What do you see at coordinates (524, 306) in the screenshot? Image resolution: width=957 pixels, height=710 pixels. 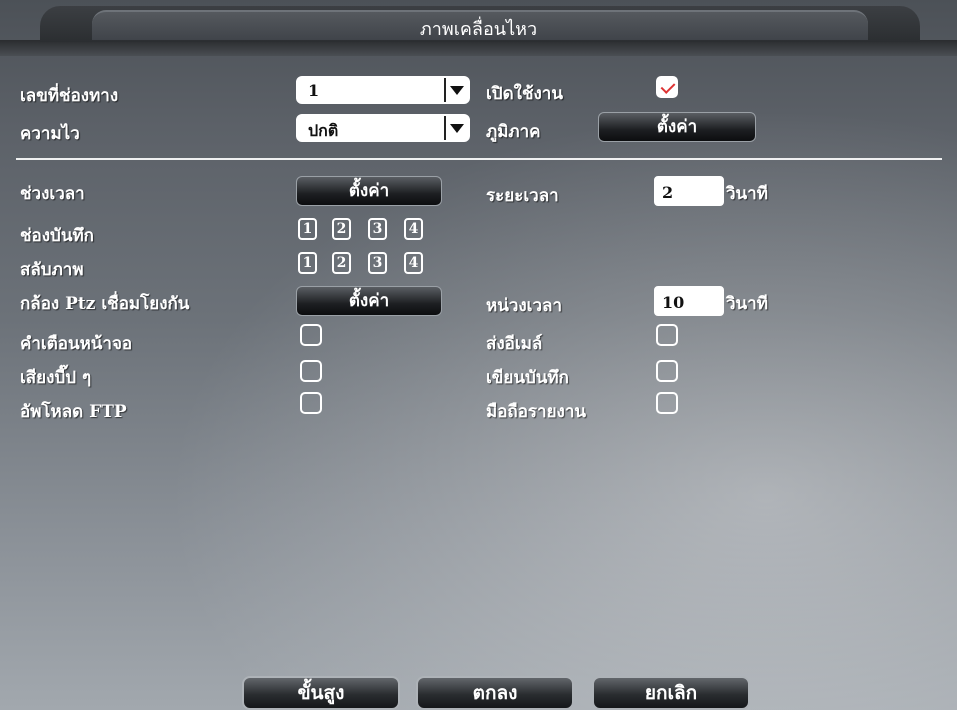 I see `delay-label: หน่วงเวลา` at bounding box center [524, 306].